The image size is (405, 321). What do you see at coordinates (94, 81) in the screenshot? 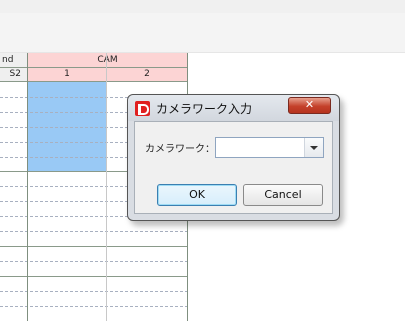
I see `header-bottom-line` at bounding box center [94, 81].